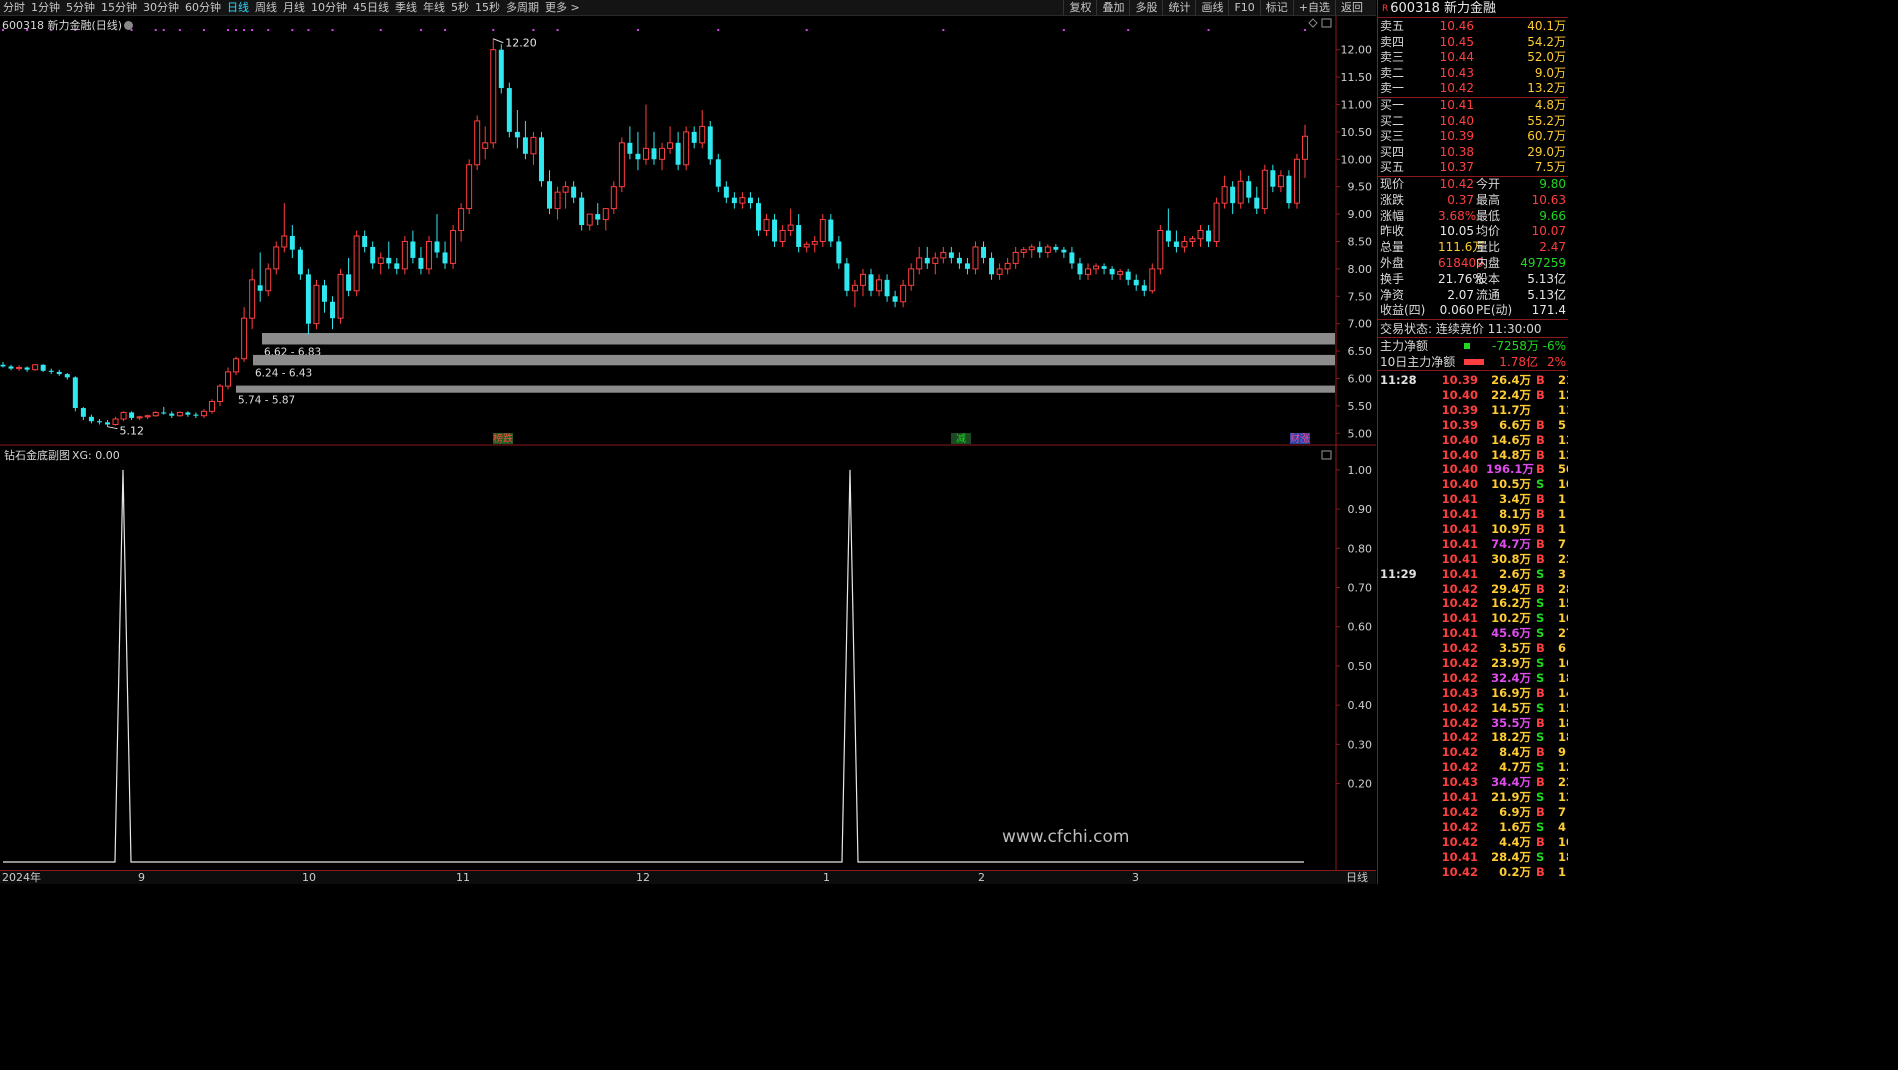 Image resolution: width=1898 pixels, height=1070 pixels. What do you see at coordinates (80, 8) in the screenshot?
I see `period-tab: 5分钟` at bounding box center [80, 8].